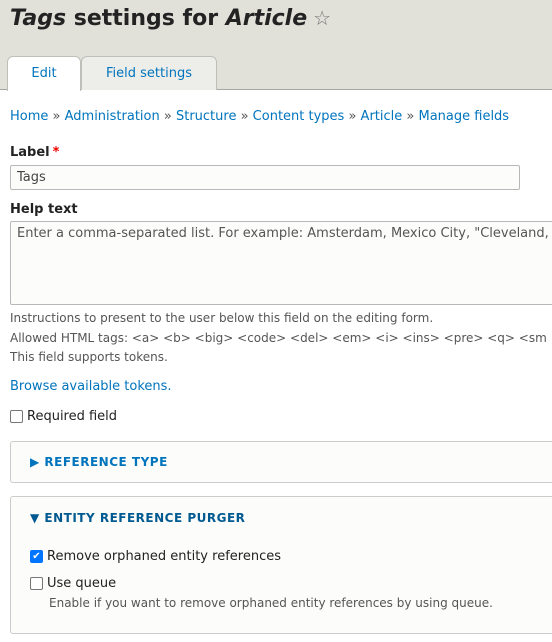 This screenshot has height=642, width=552. I want to click on reference-type-title: REFERENCE TYPE, so click(106, 462).